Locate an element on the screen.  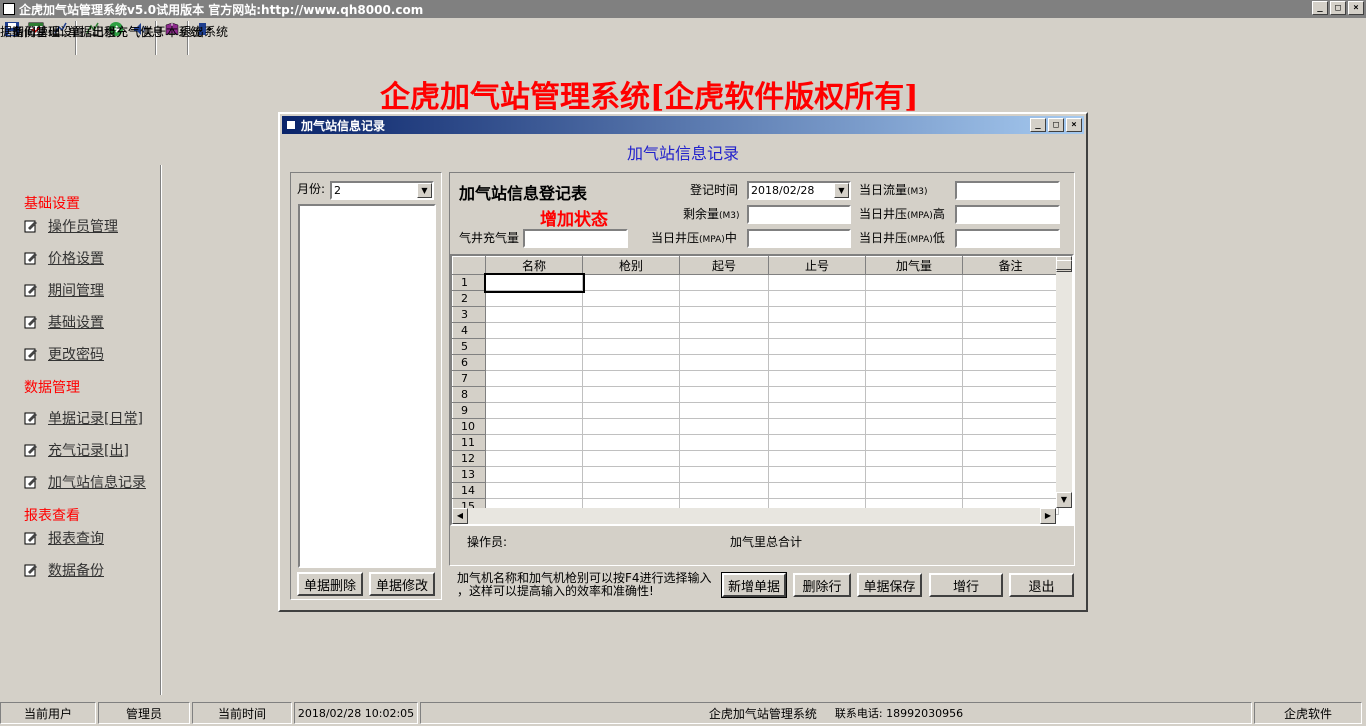
minimize-button: _ is located at coordinates (1320, 8).